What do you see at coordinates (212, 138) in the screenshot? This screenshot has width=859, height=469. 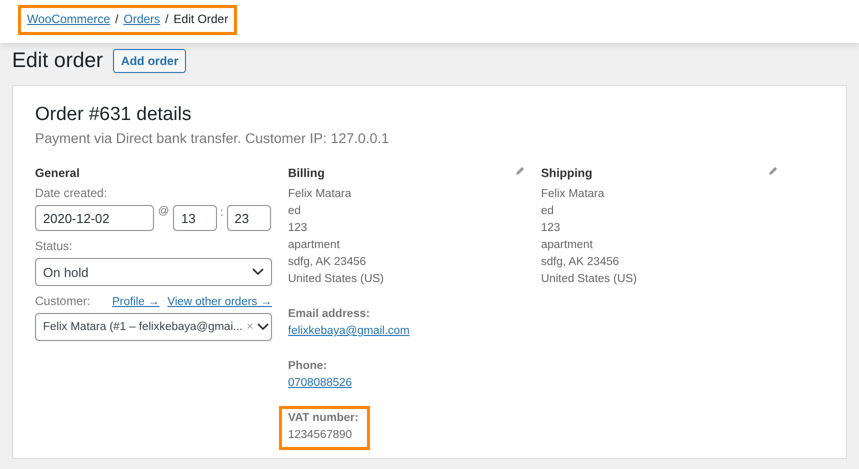 I see `order-meta: Payment via Direct bank transfer. Customer IP: 127.0.0.1` at bounding box center [212, 138].